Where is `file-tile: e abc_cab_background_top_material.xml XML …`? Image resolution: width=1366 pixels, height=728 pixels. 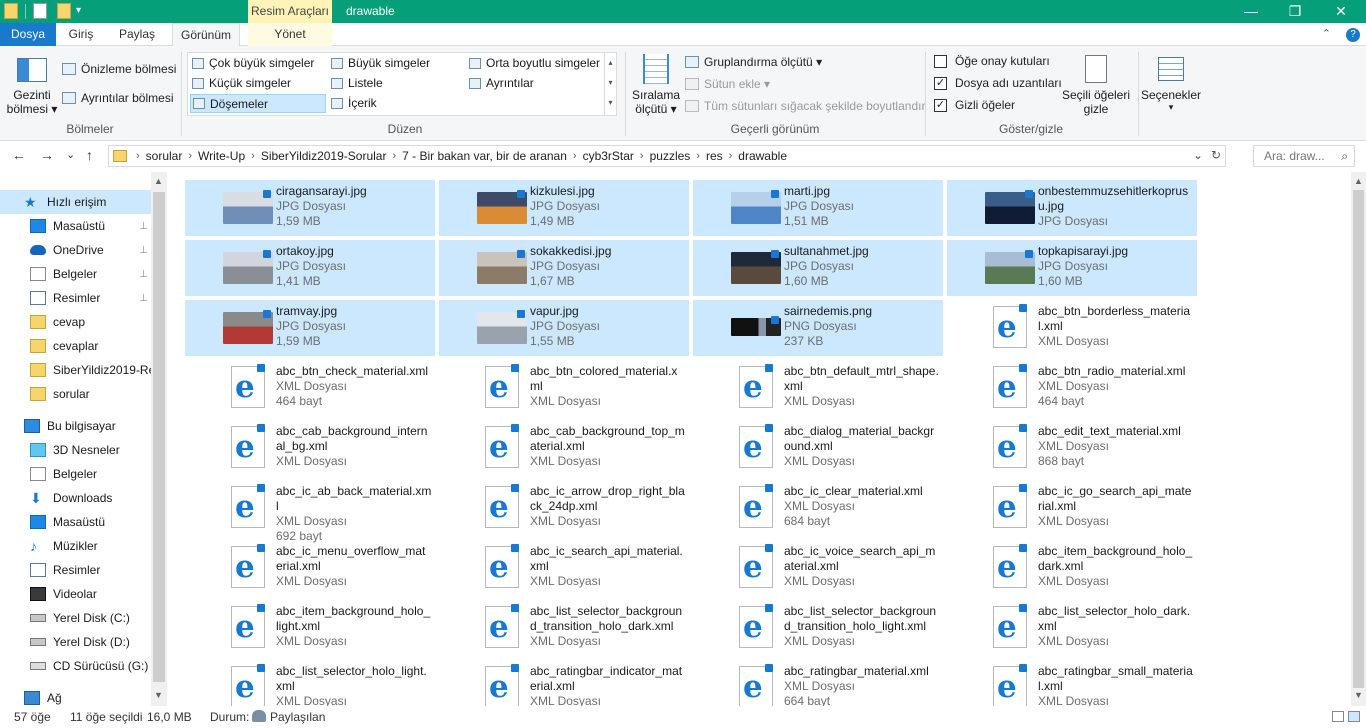 file-tile: e abc_cab_background_top_material.xml XML … is located at coordinates (564, 448).